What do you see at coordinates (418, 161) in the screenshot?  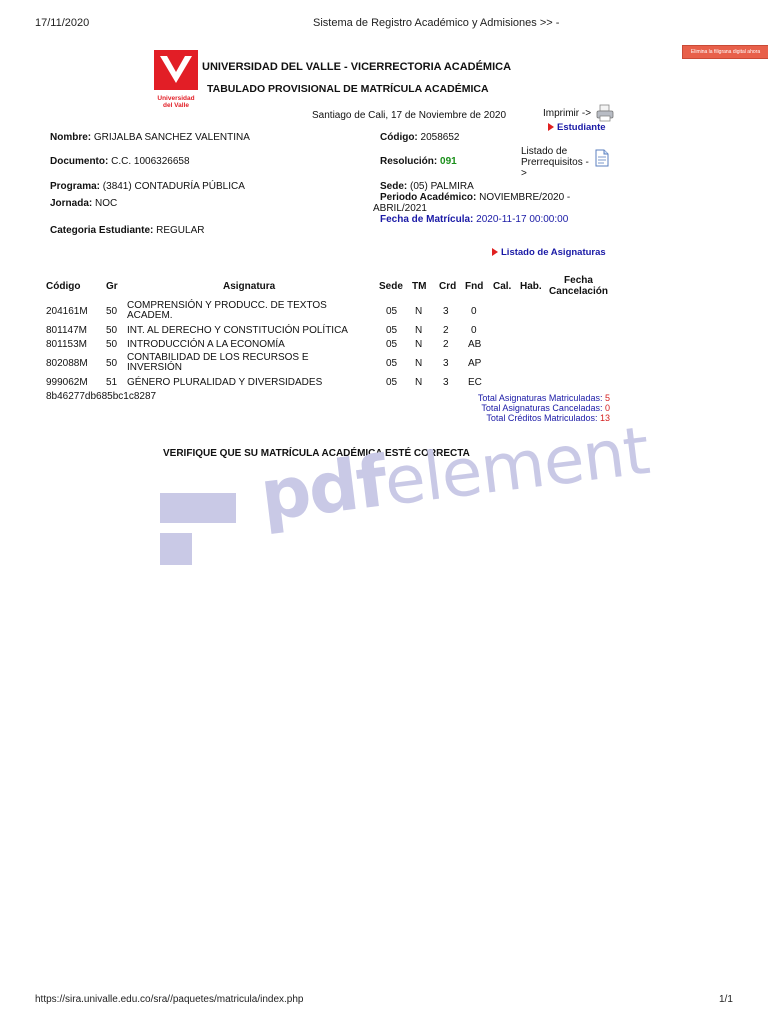 I see `student-resolution: Resolución: 091` at bounding box center [418, 161].